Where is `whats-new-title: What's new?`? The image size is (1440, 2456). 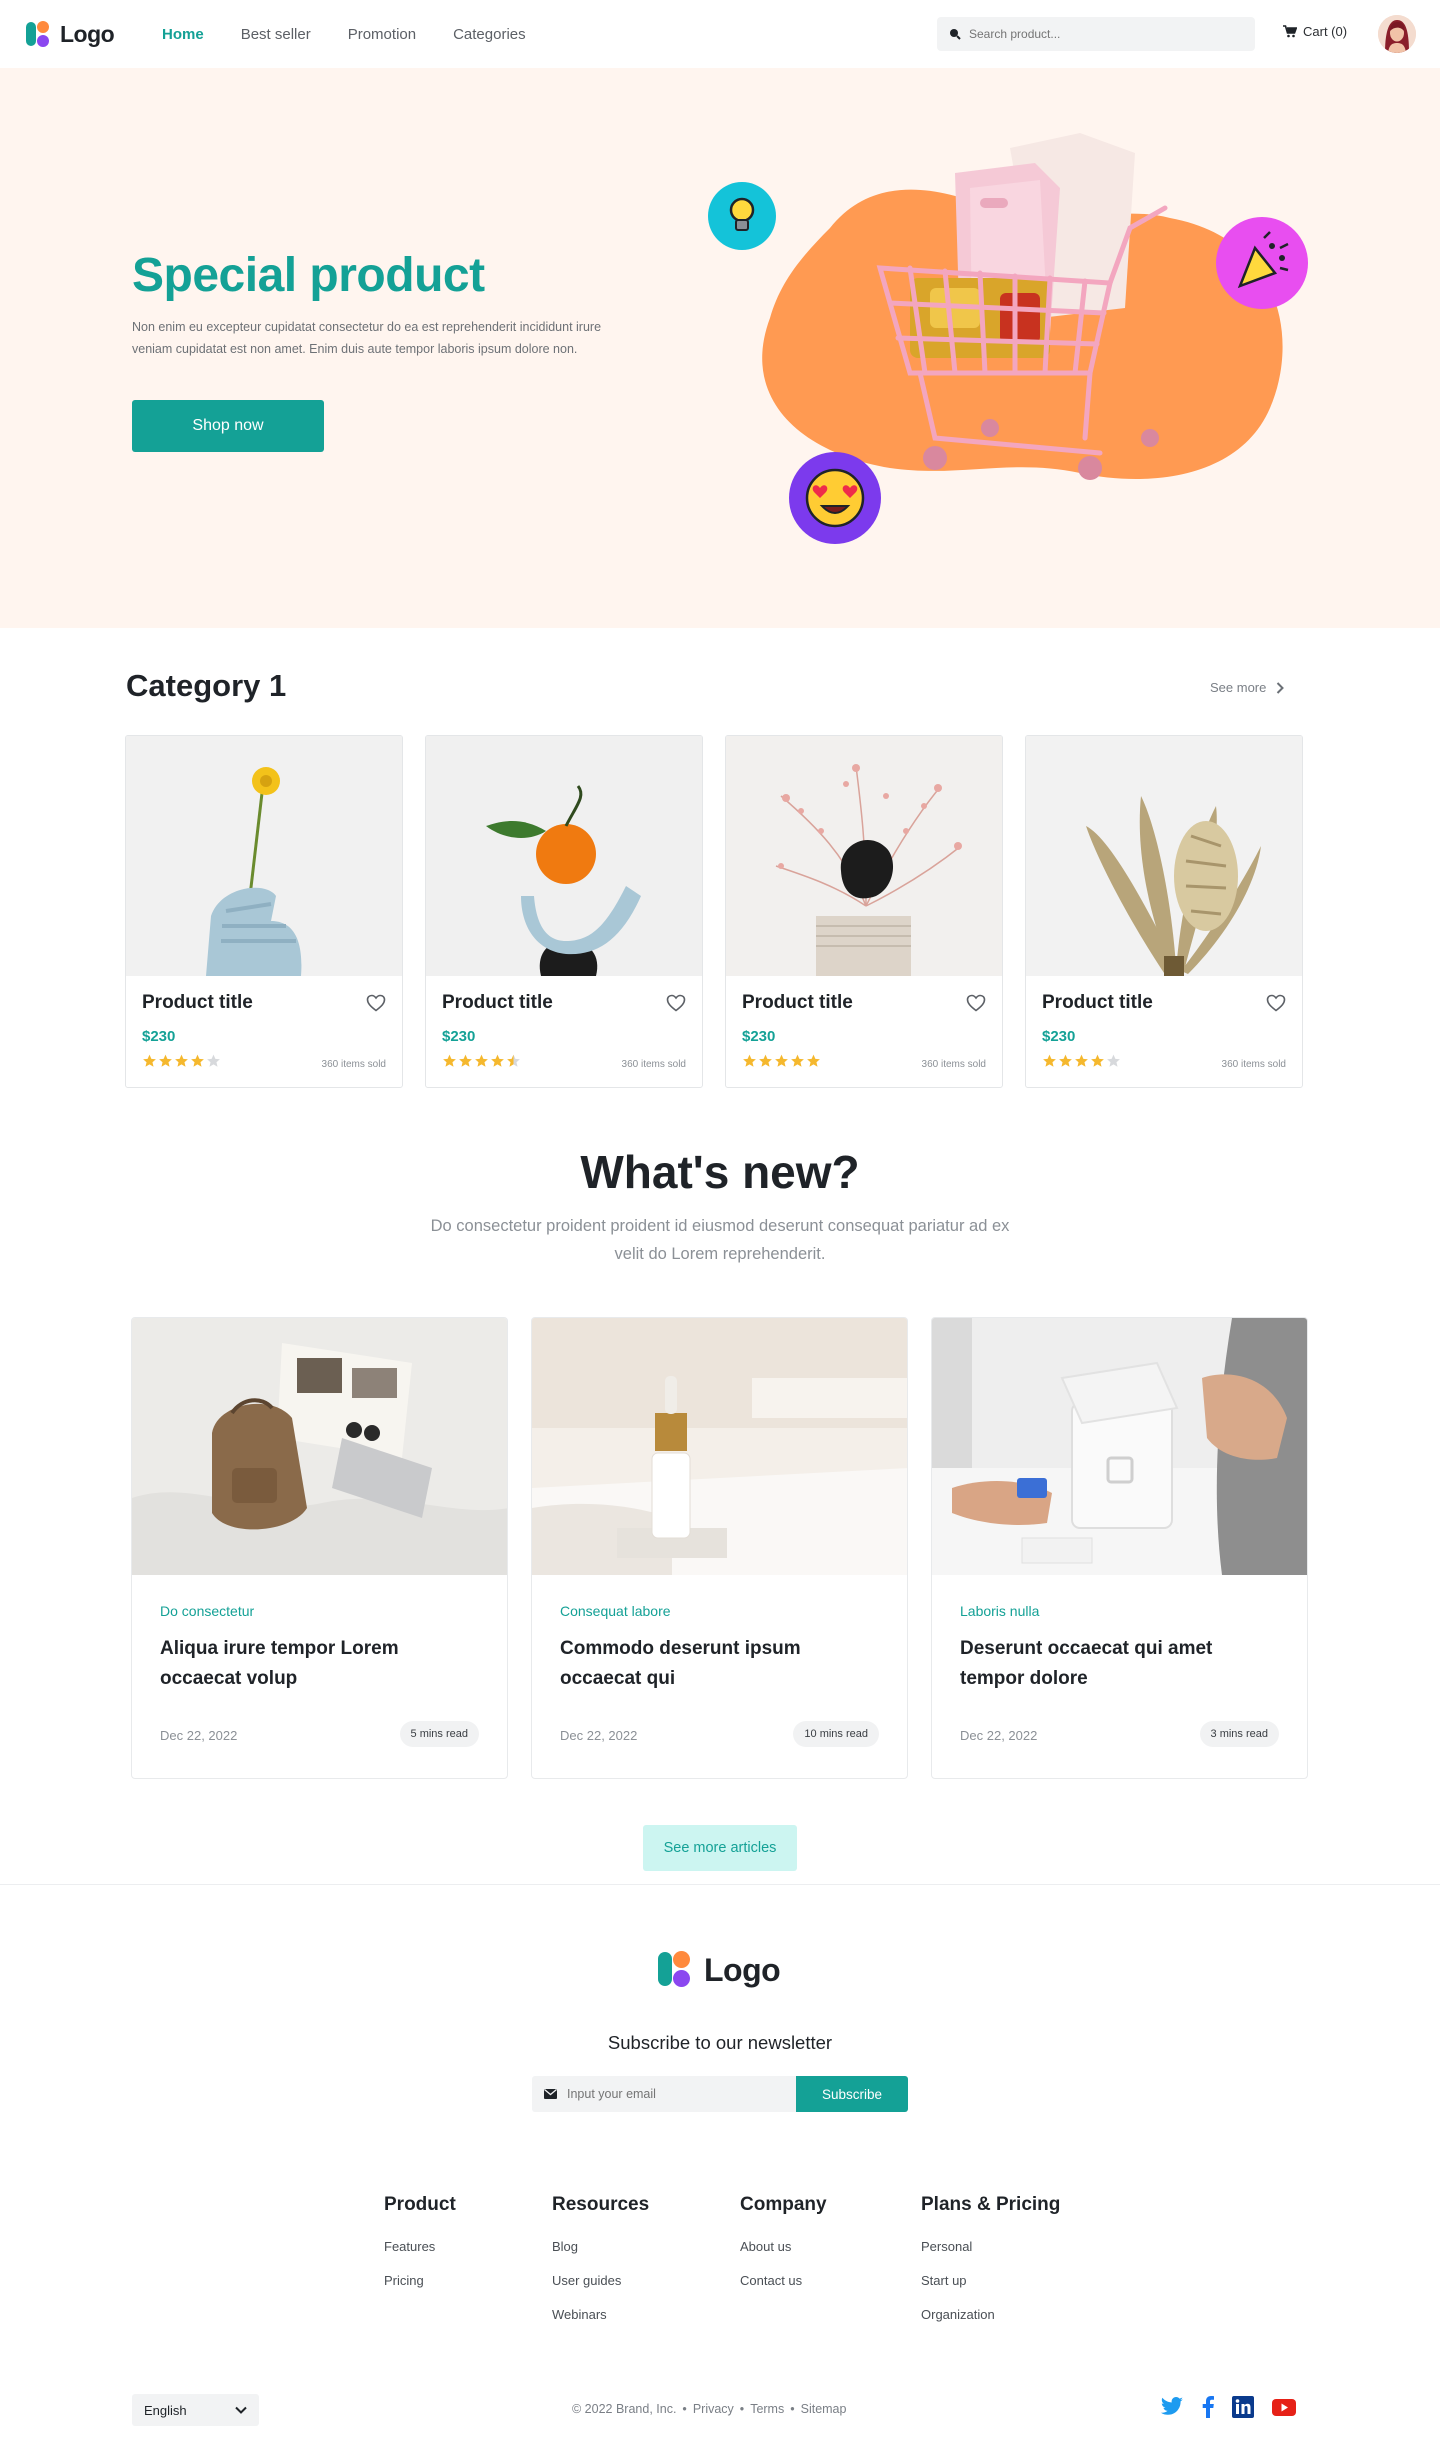 whats-new-title: What's new? is located at coordinates (720, 1172).